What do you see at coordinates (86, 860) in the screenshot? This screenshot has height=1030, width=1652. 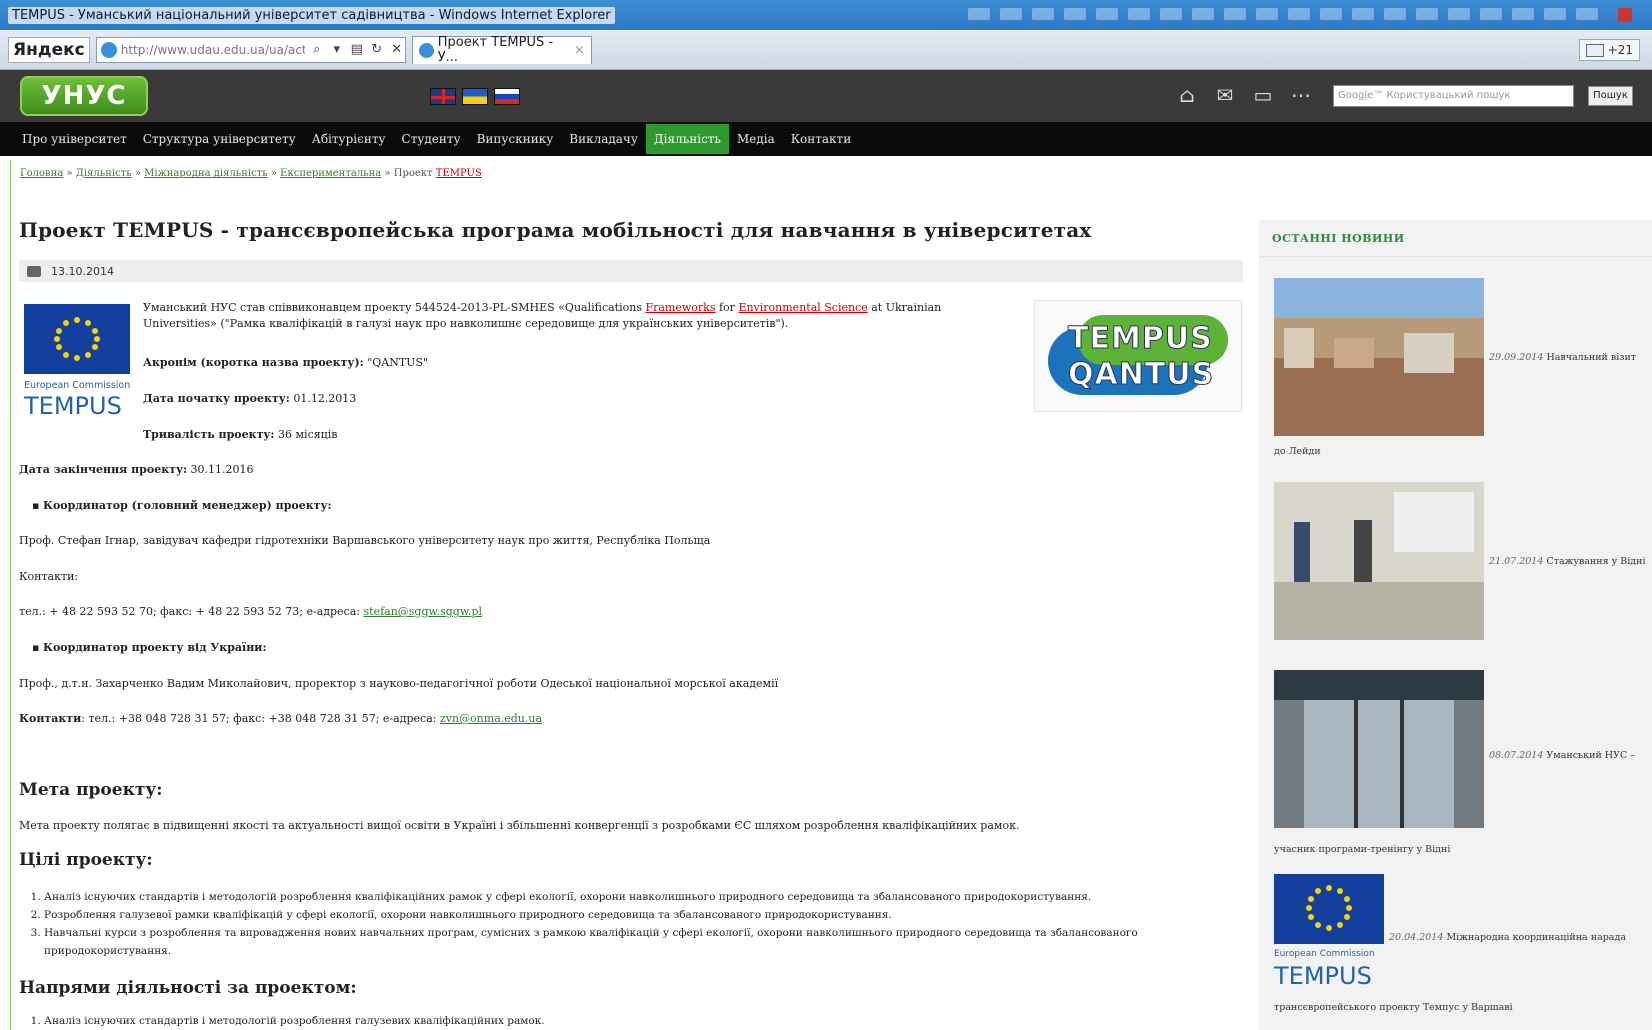 I see `aims-heading: Цілі проекту:` at bounding box center [86, 860].